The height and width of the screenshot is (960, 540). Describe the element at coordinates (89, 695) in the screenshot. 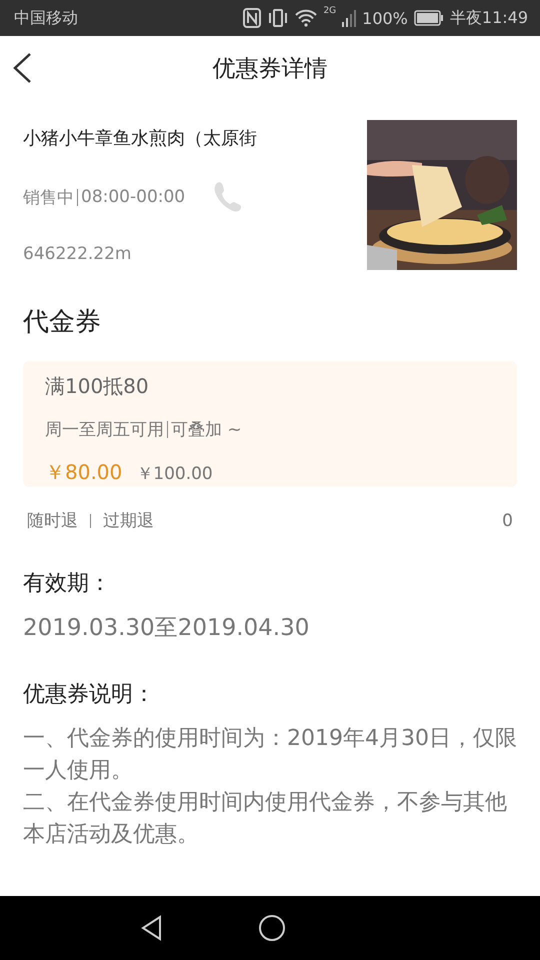

I see `section-title: 优惠券说明：` at that location.